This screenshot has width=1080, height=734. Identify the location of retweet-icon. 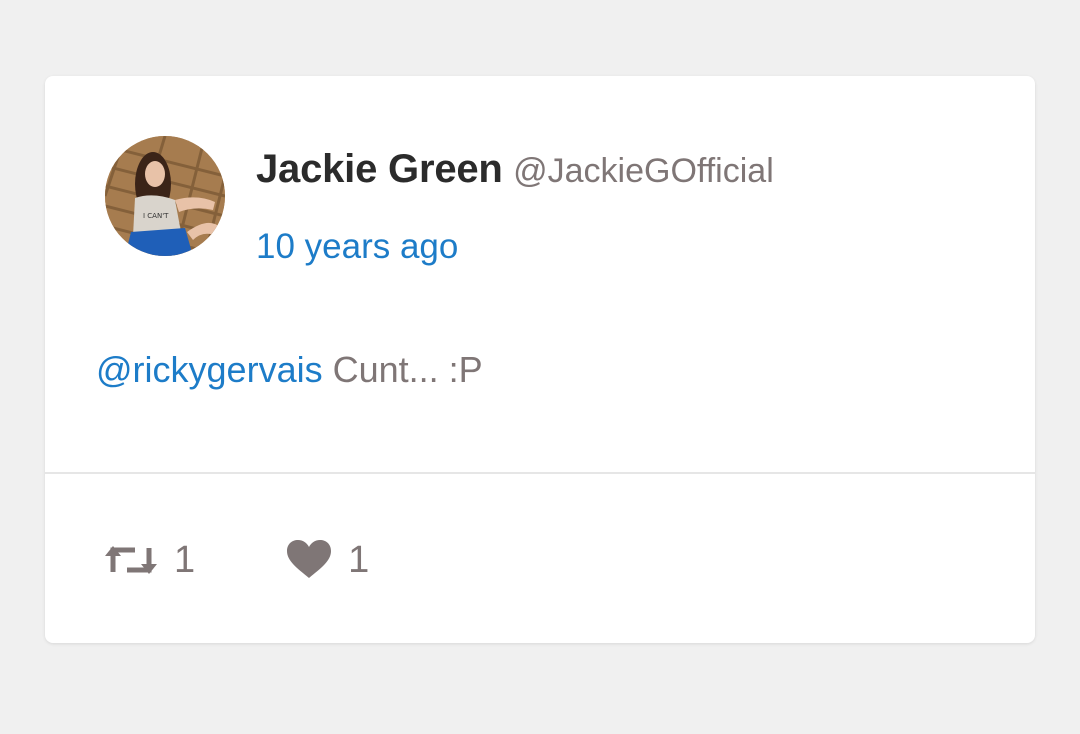
(131, 560).